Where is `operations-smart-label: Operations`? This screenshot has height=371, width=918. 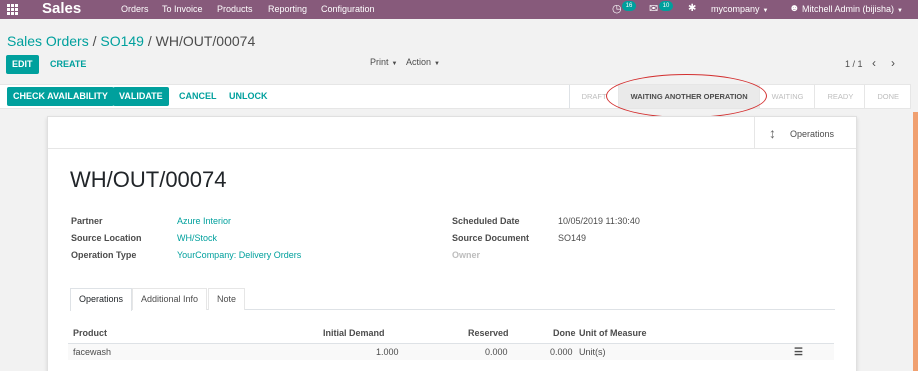
operations-smart-label: Operations is located at coordinates (812, 134).